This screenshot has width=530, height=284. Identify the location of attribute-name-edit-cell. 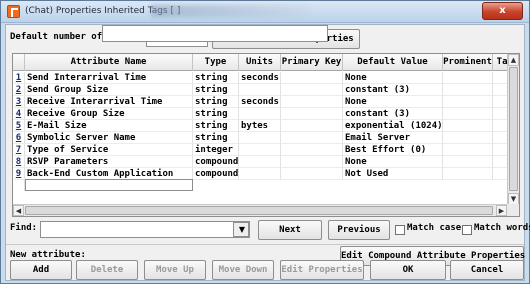
(109, 185).